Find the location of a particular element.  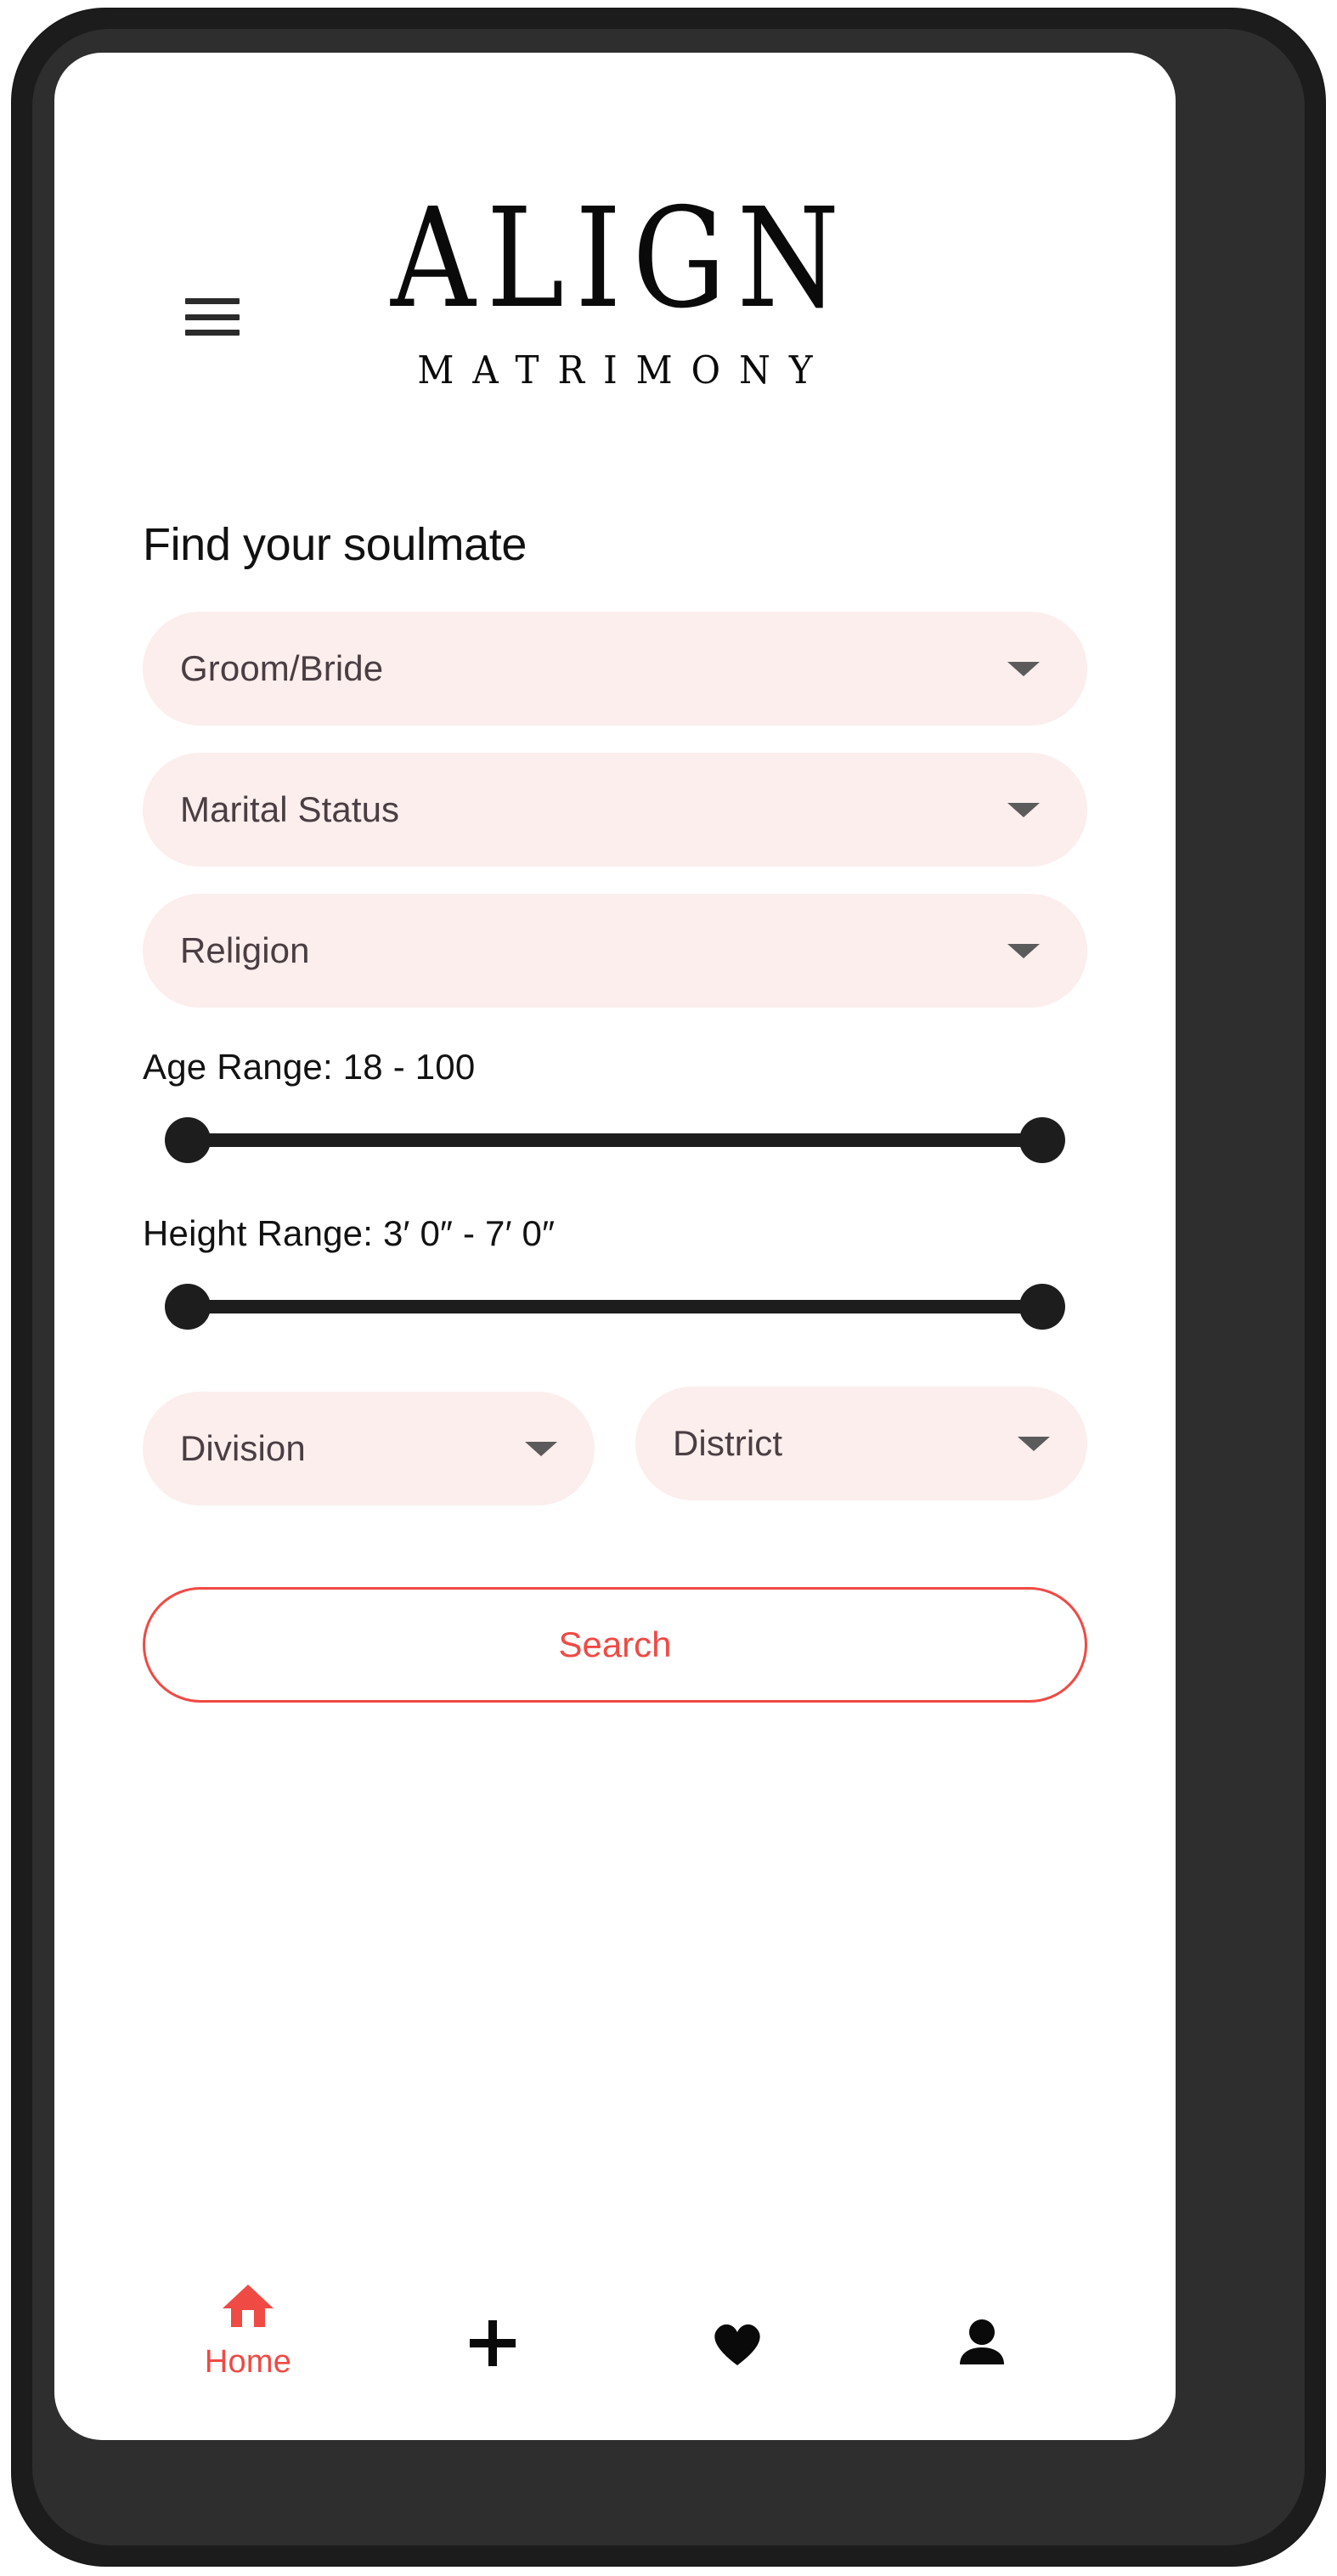

nav-item-home-label: Home is located at coordinates (248, 2362).